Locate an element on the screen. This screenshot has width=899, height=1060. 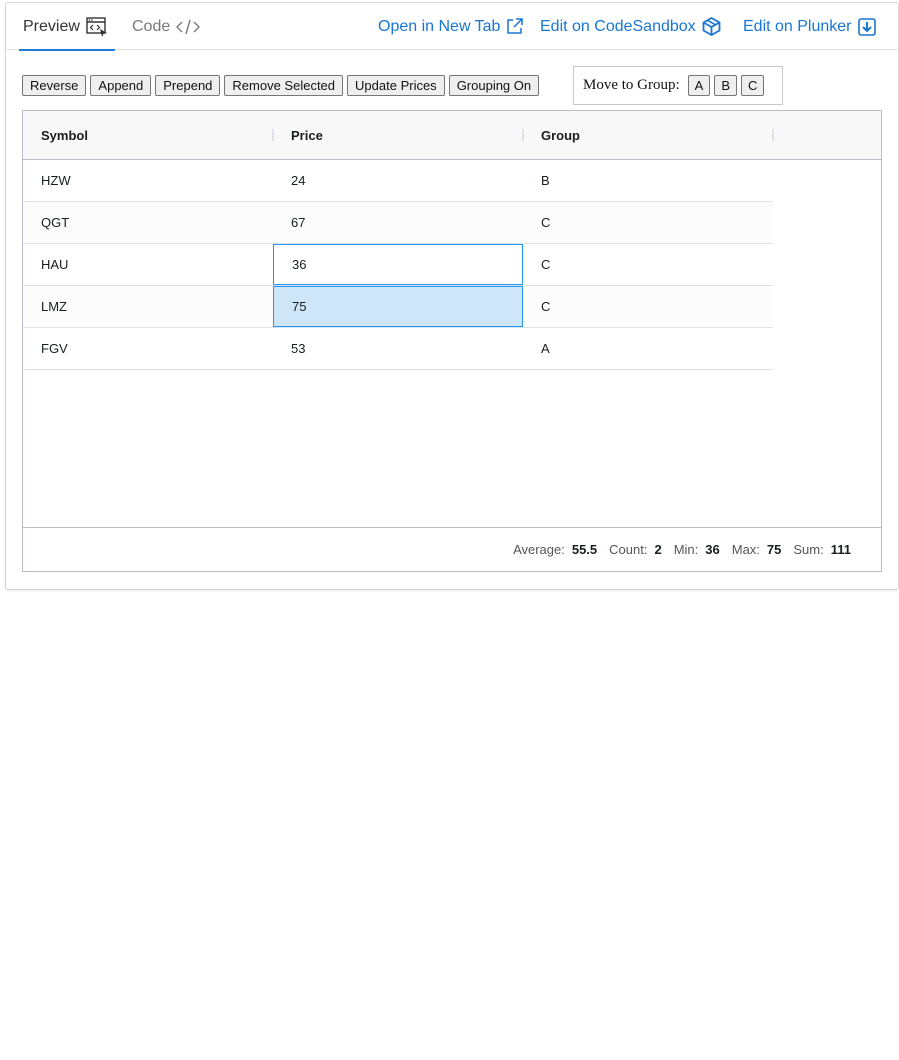
status-min: Min: 36 is located at coordinates (697, 549).